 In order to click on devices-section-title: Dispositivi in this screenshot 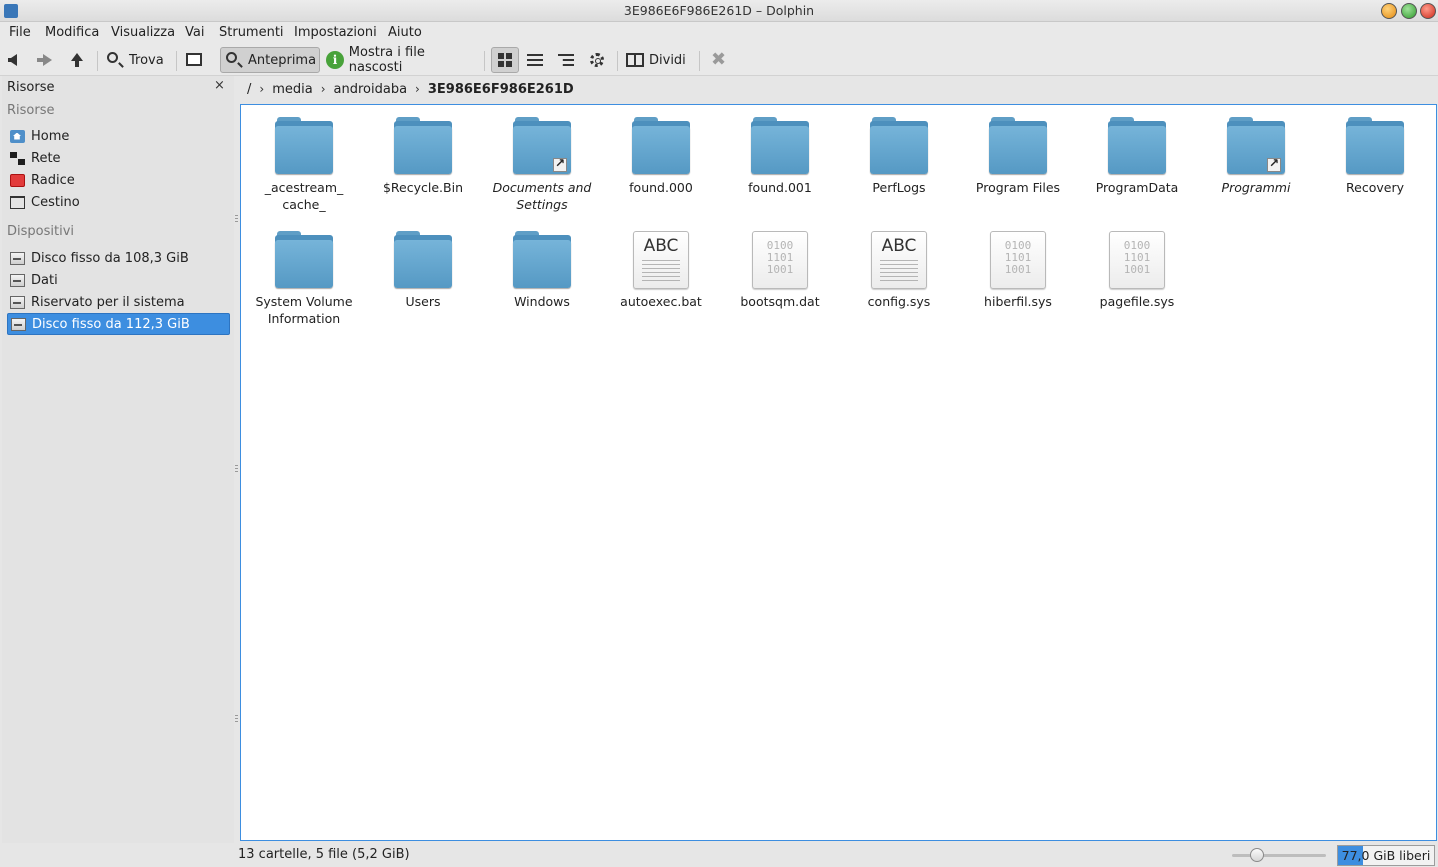, I will do `click(40, 231)`.